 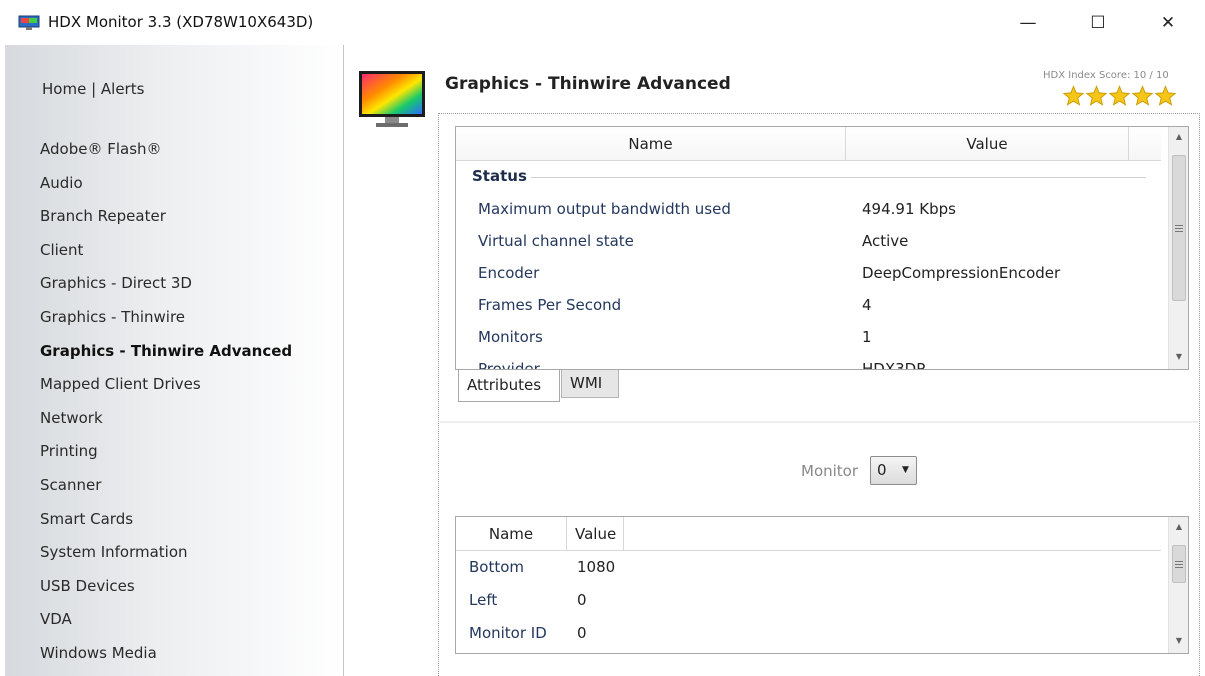 I want to click on monitor-grid-header: Name Value, so click(x=808, y=534).